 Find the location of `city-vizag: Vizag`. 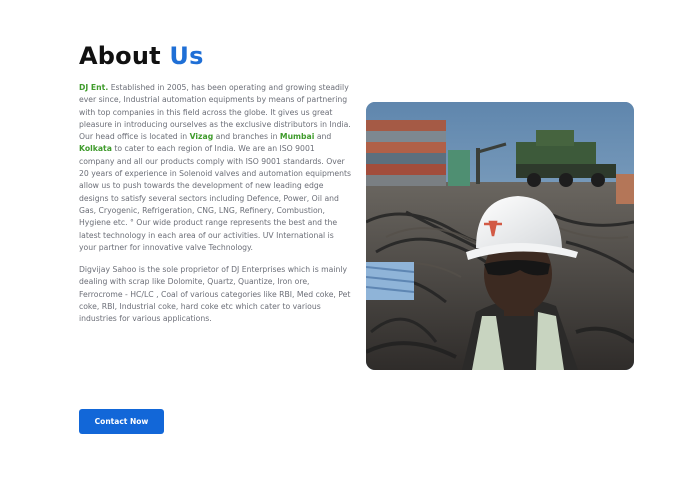

city-vizag: Vizag is located at coordinates (201, 137).